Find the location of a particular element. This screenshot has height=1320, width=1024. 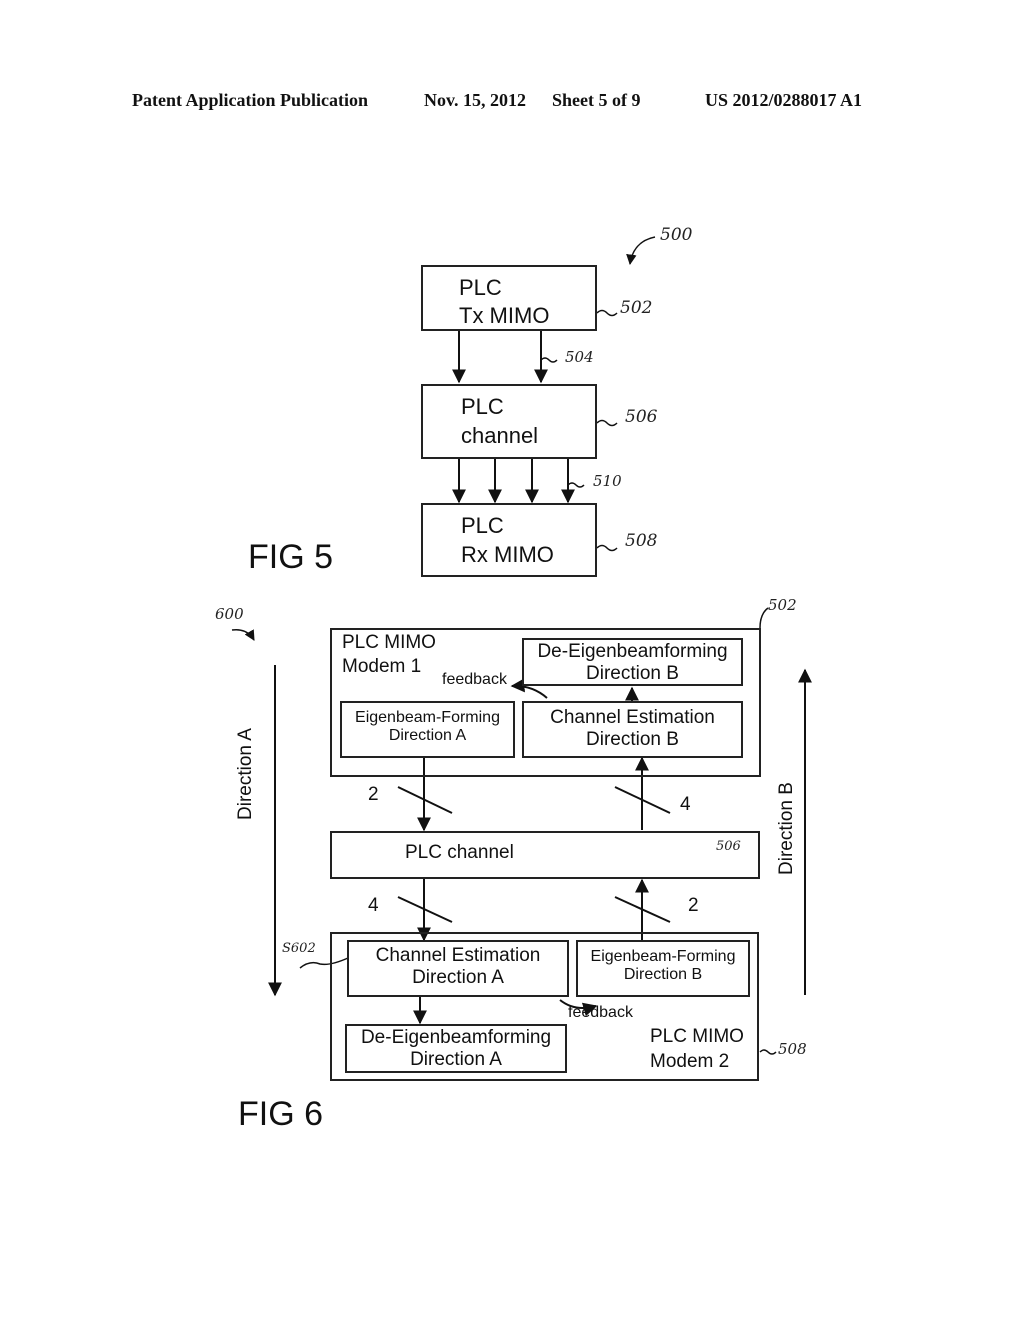

deeigen-a-line1: De-Eigenbeamforming is located at coordinates (456, 1037).